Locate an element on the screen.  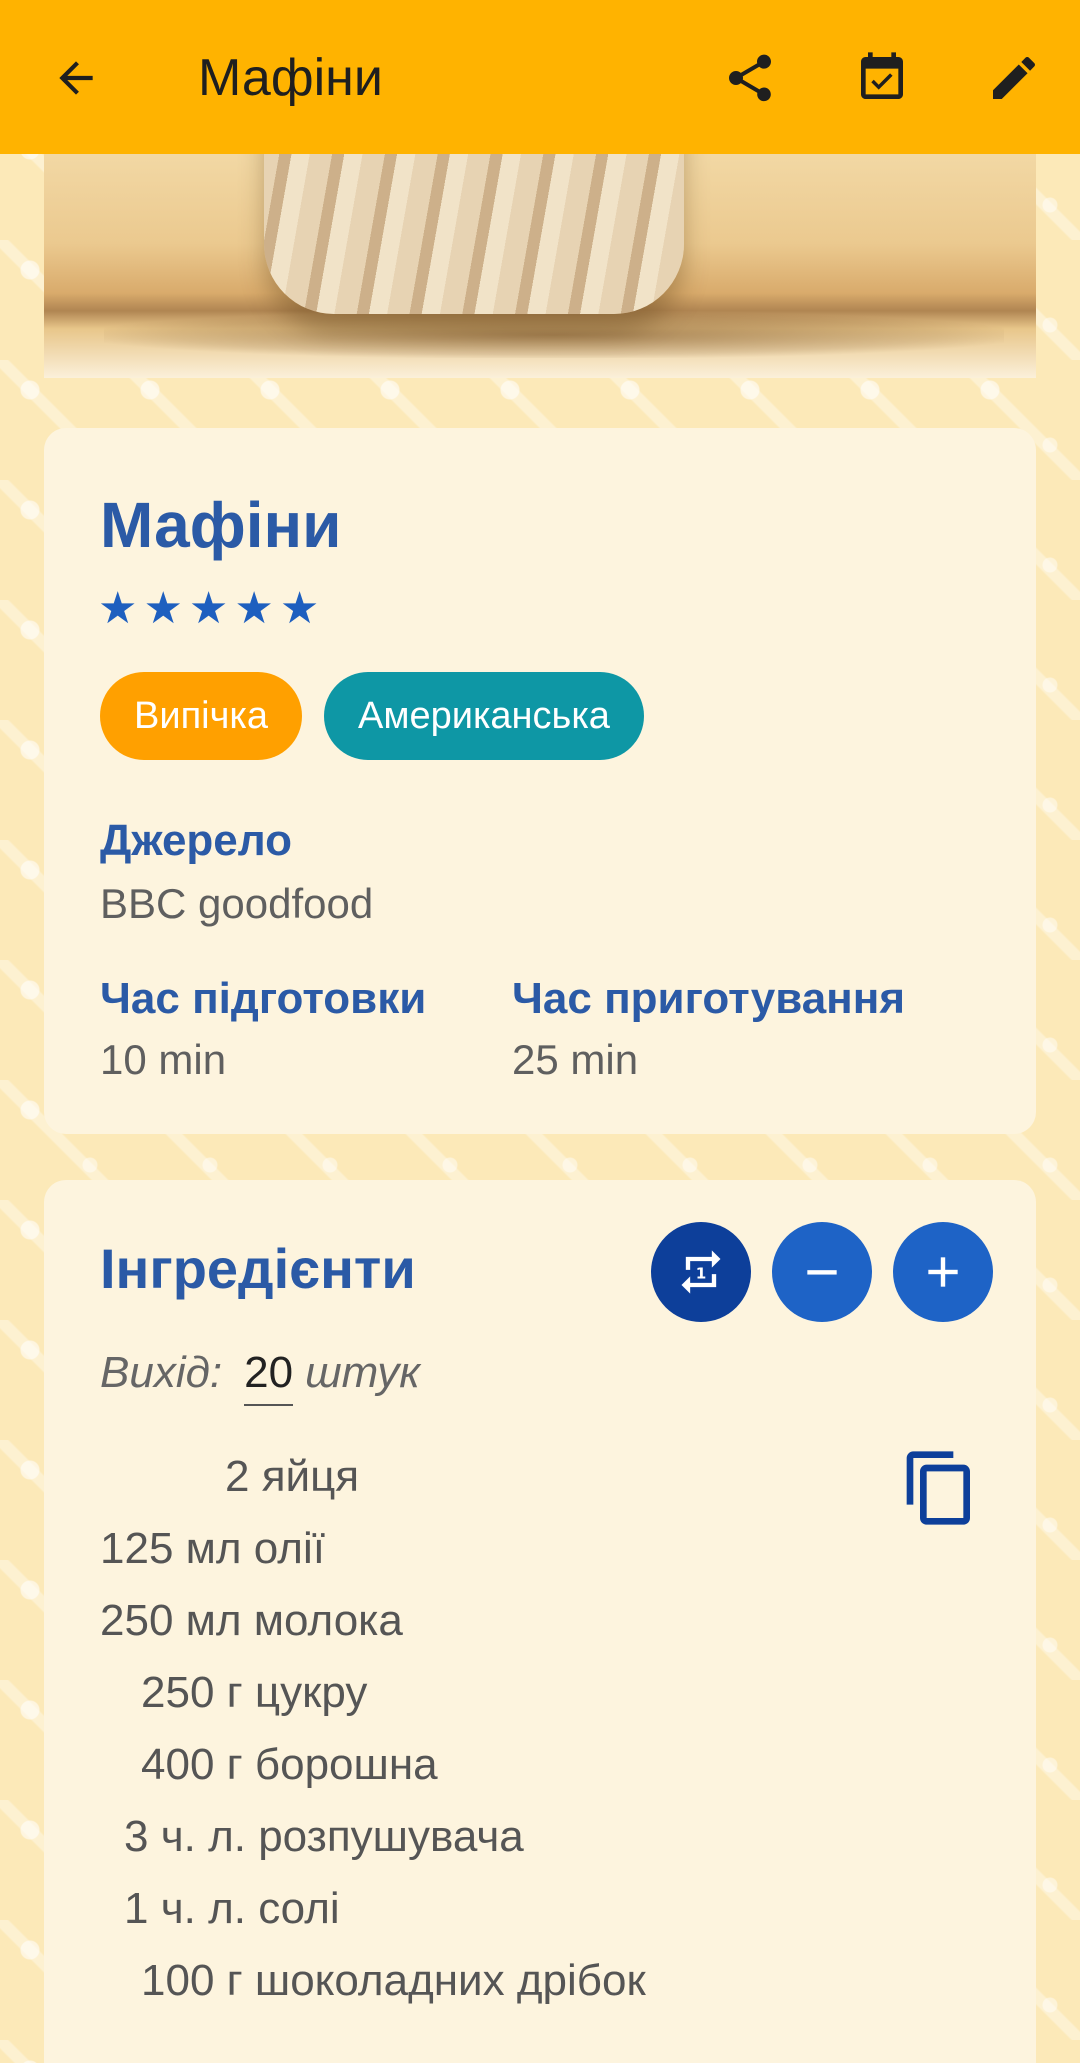
convert-units-icon: 1 is located at coordinates (701, 1272).